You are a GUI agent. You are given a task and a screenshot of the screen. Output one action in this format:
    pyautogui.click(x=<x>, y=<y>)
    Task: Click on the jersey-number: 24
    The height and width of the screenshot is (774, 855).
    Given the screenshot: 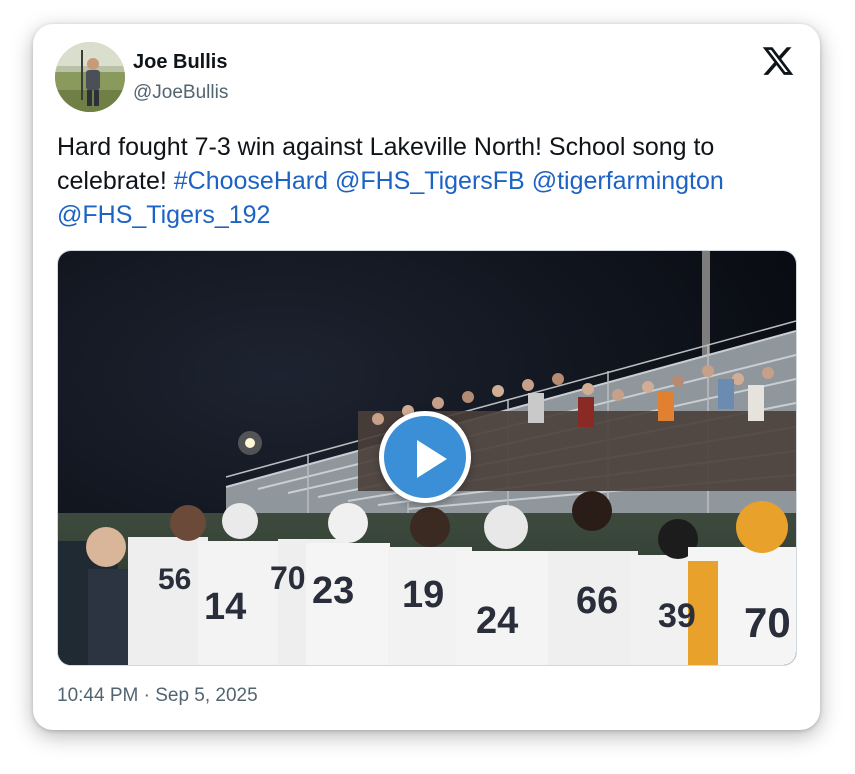 What is the action you would take?
    pyautogui.click(x=497, y=621)
    